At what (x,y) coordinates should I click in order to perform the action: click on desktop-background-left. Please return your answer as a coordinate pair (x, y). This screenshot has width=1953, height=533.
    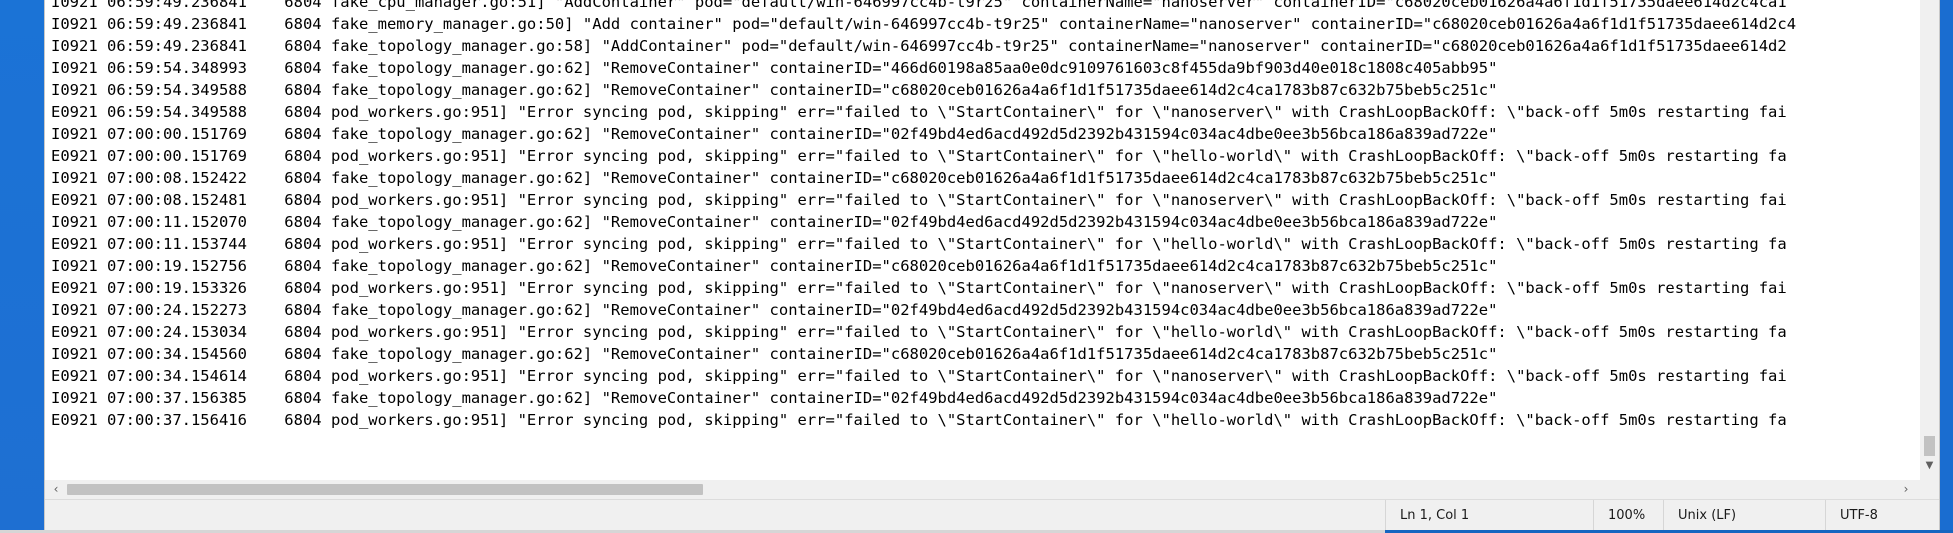
    Looking at the image, I should click on (22, 266).